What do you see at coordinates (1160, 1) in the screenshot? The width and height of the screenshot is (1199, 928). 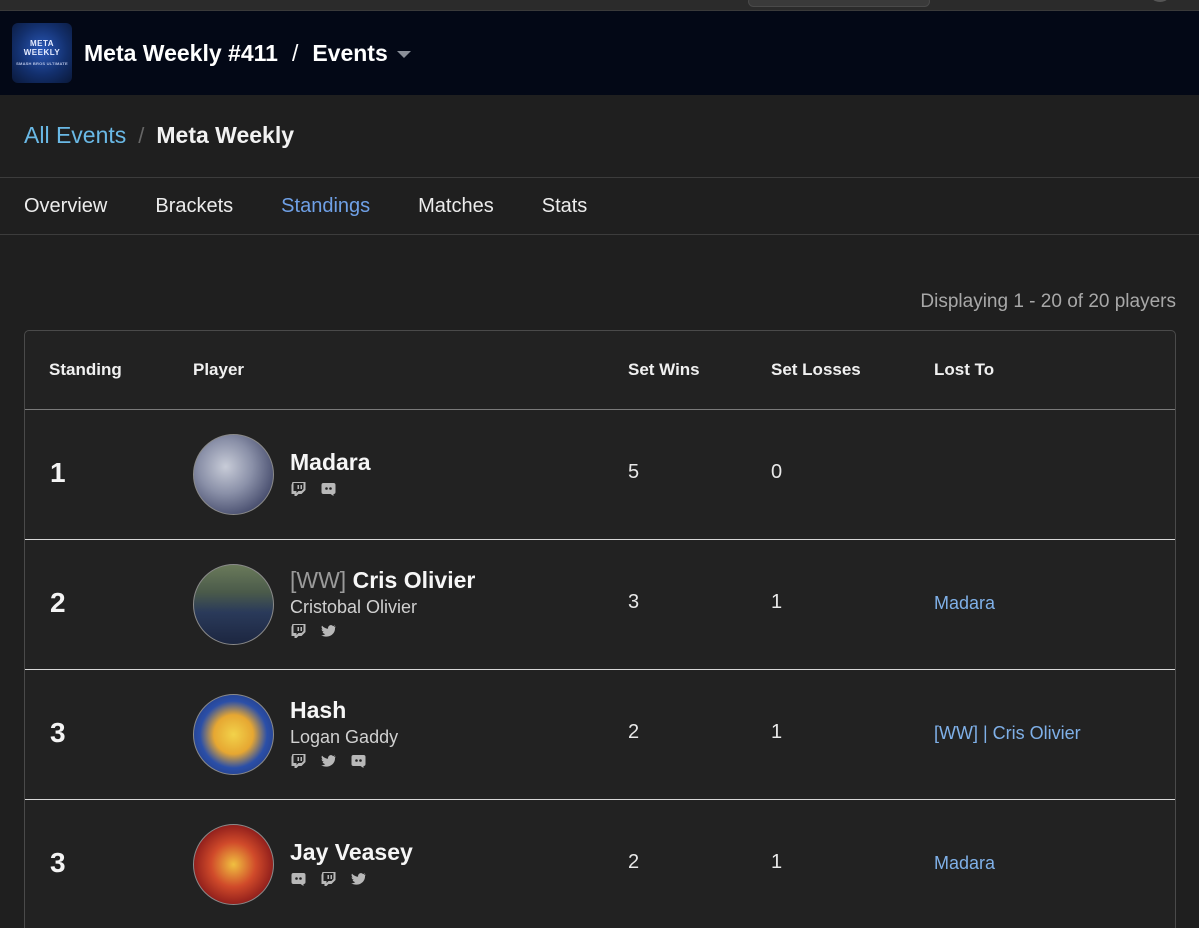 I see `browser-profile-icon` at bounding box center [1160, 1].